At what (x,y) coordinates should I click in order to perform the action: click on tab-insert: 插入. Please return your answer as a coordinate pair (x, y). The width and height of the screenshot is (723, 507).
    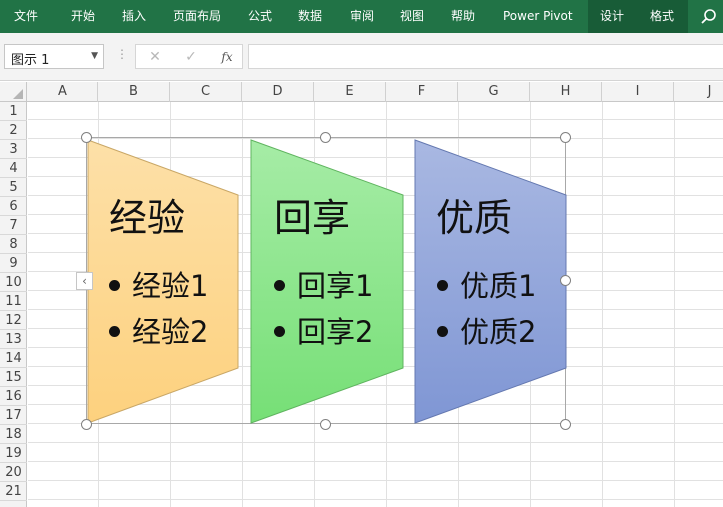
    Looking at the image, I should click on (134, 16).